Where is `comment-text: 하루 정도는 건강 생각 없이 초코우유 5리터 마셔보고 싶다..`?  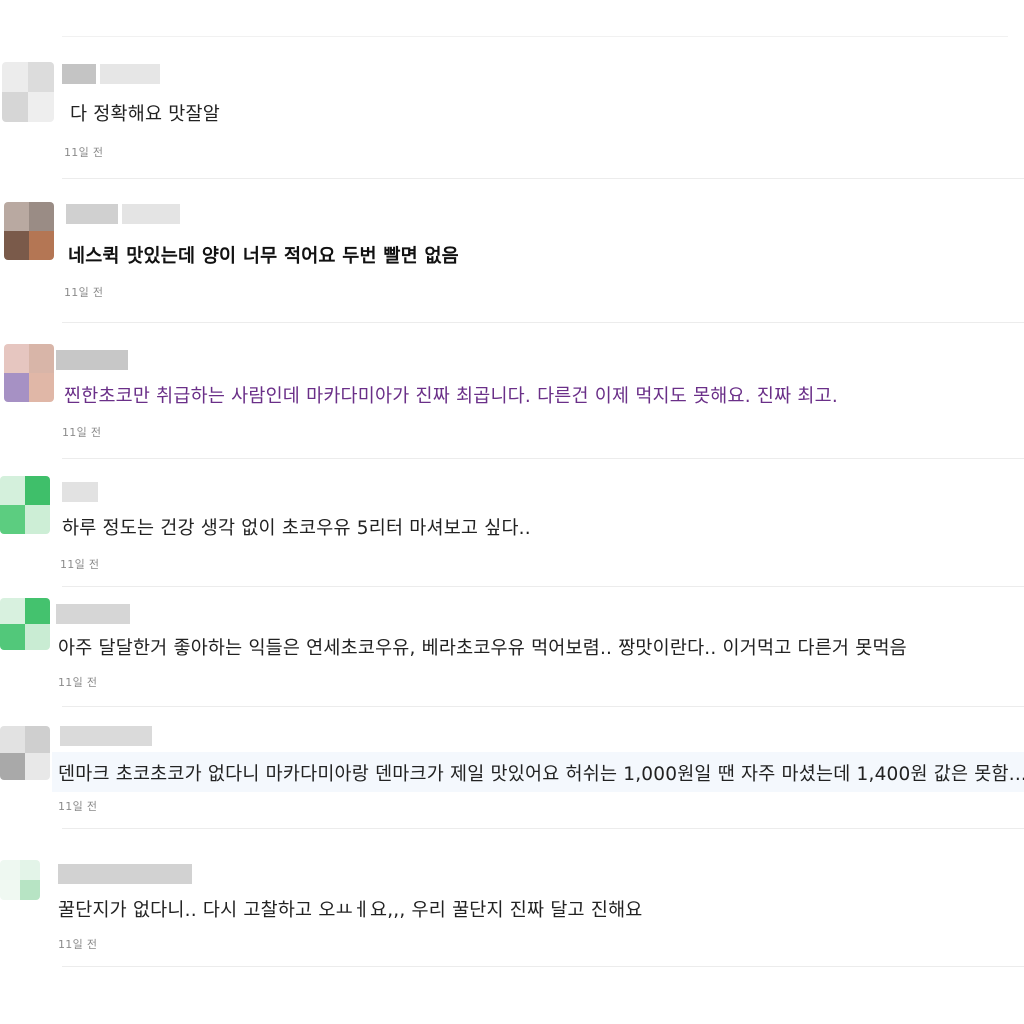 comment-text: 하루 정도는 건강 생각 없이 초코우유 5리터 마셔보고 싶다.. is located at coordinates (296, 528).